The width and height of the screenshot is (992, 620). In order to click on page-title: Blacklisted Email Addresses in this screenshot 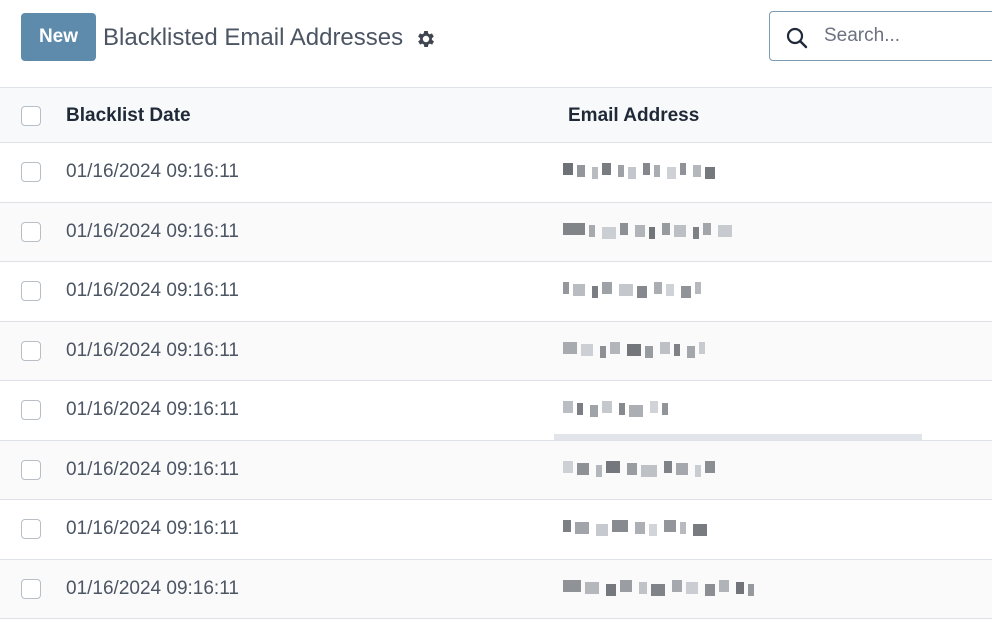, I will do `click(253, 37)`.